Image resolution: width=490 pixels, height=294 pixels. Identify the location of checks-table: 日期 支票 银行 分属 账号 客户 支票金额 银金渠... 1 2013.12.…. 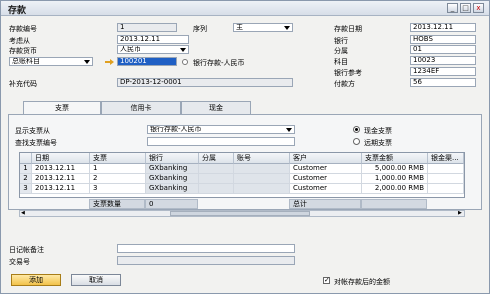
(242, 175).